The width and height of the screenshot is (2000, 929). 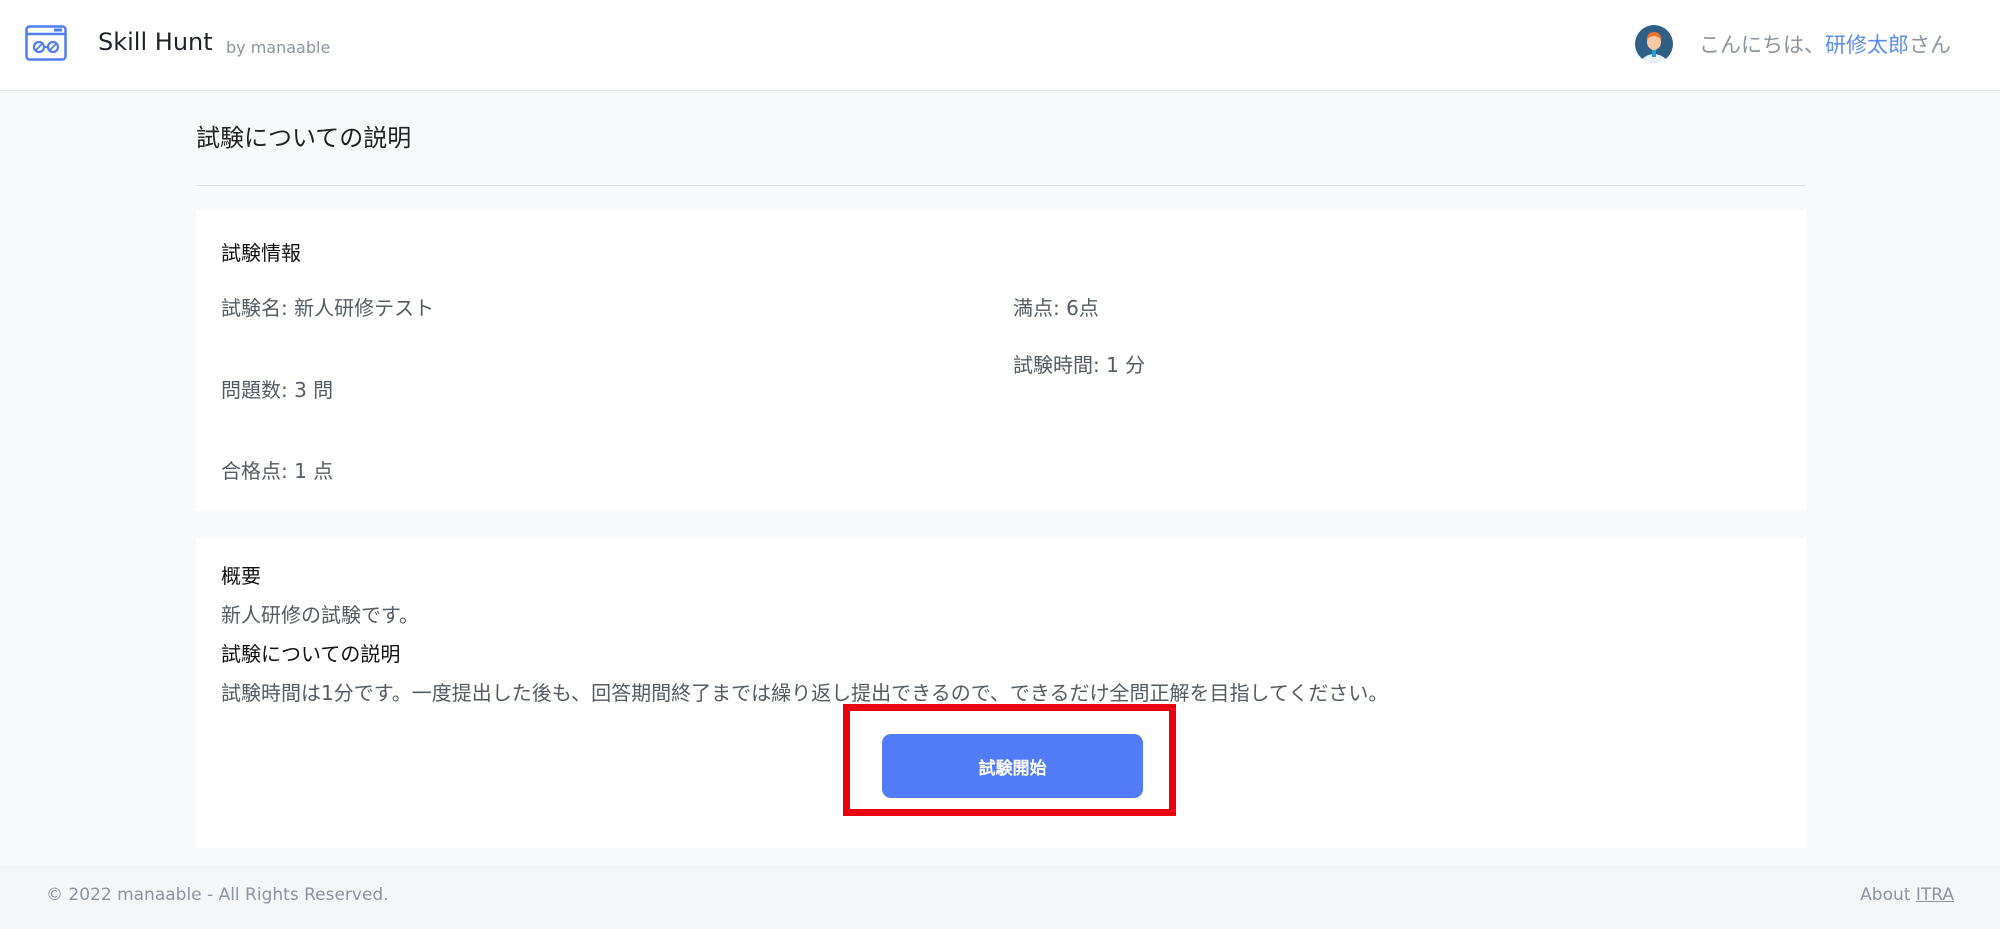 What do you see at coordinates (277, 471) in the screenshot?
I see `passing-score: 合格点: 1 点` at bounding box center [277, 471].